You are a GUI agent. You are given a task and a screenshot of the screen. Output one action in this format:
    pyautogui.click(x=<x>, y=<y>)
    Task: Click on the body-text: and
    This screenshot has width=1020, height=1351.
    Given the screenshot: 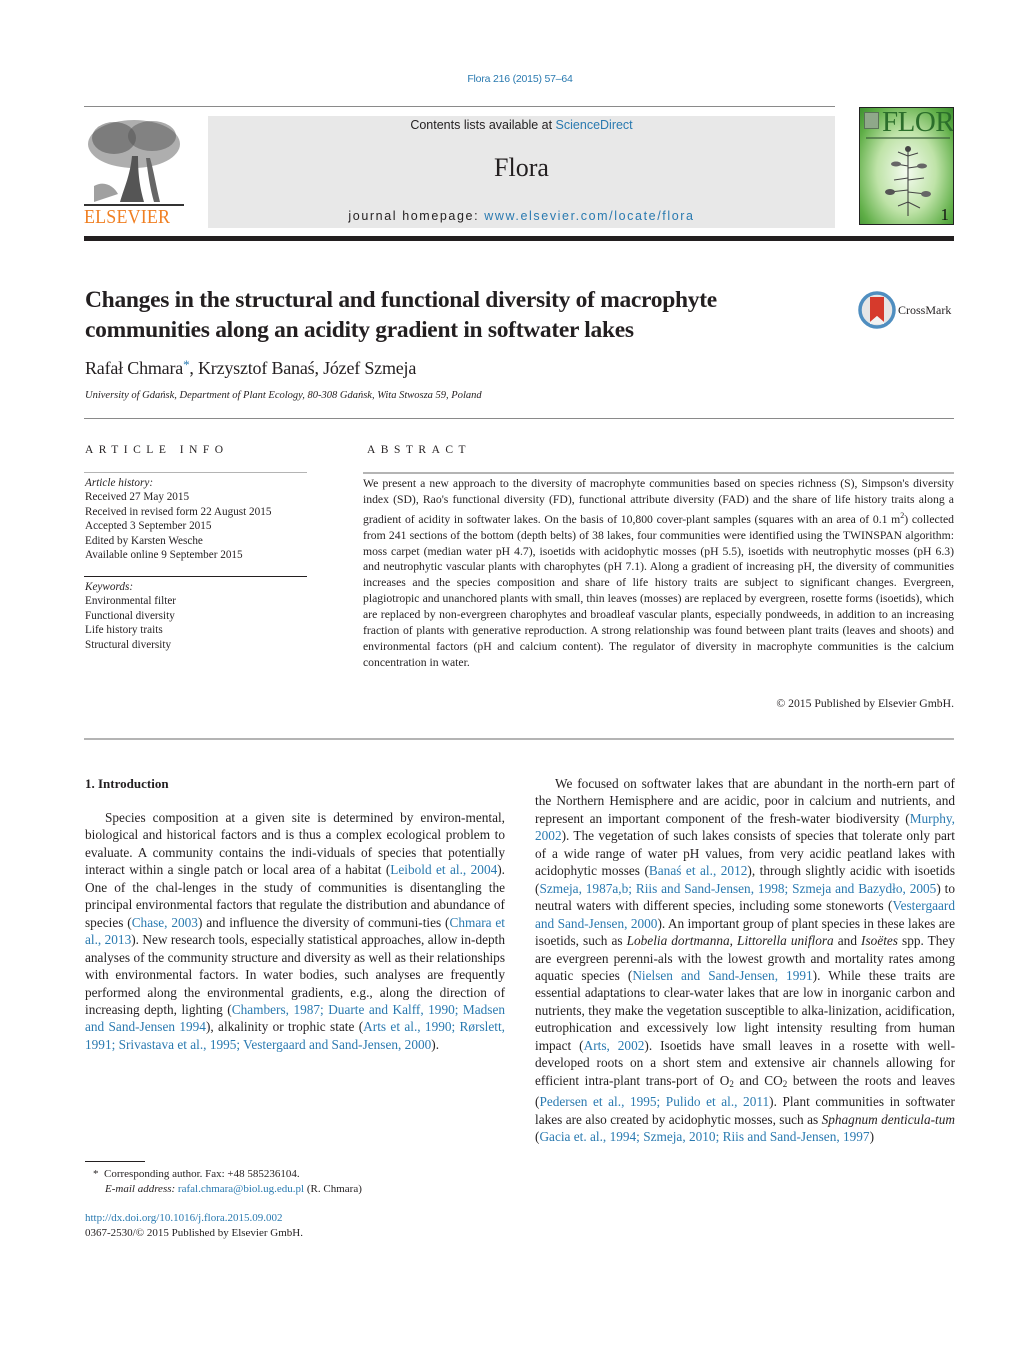 What is the action you would take?
    pyautogui.click(x=847, y=941)
    